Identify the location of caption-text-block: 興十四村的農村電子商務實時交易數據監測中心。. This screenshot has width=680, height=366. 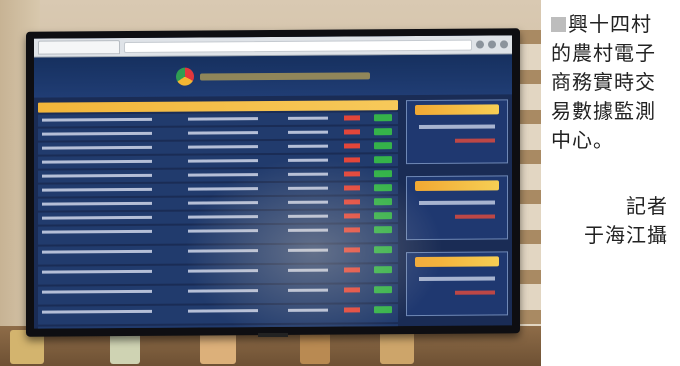
(611, 82).